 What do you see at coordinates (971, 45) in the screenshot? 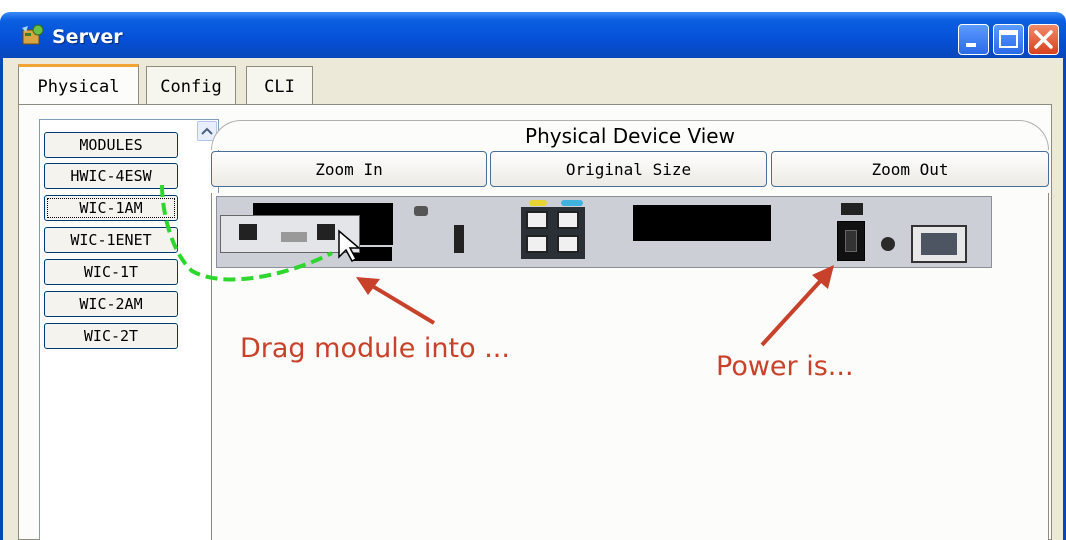
I see `minimize-icon` at bounding box center [971, 45].